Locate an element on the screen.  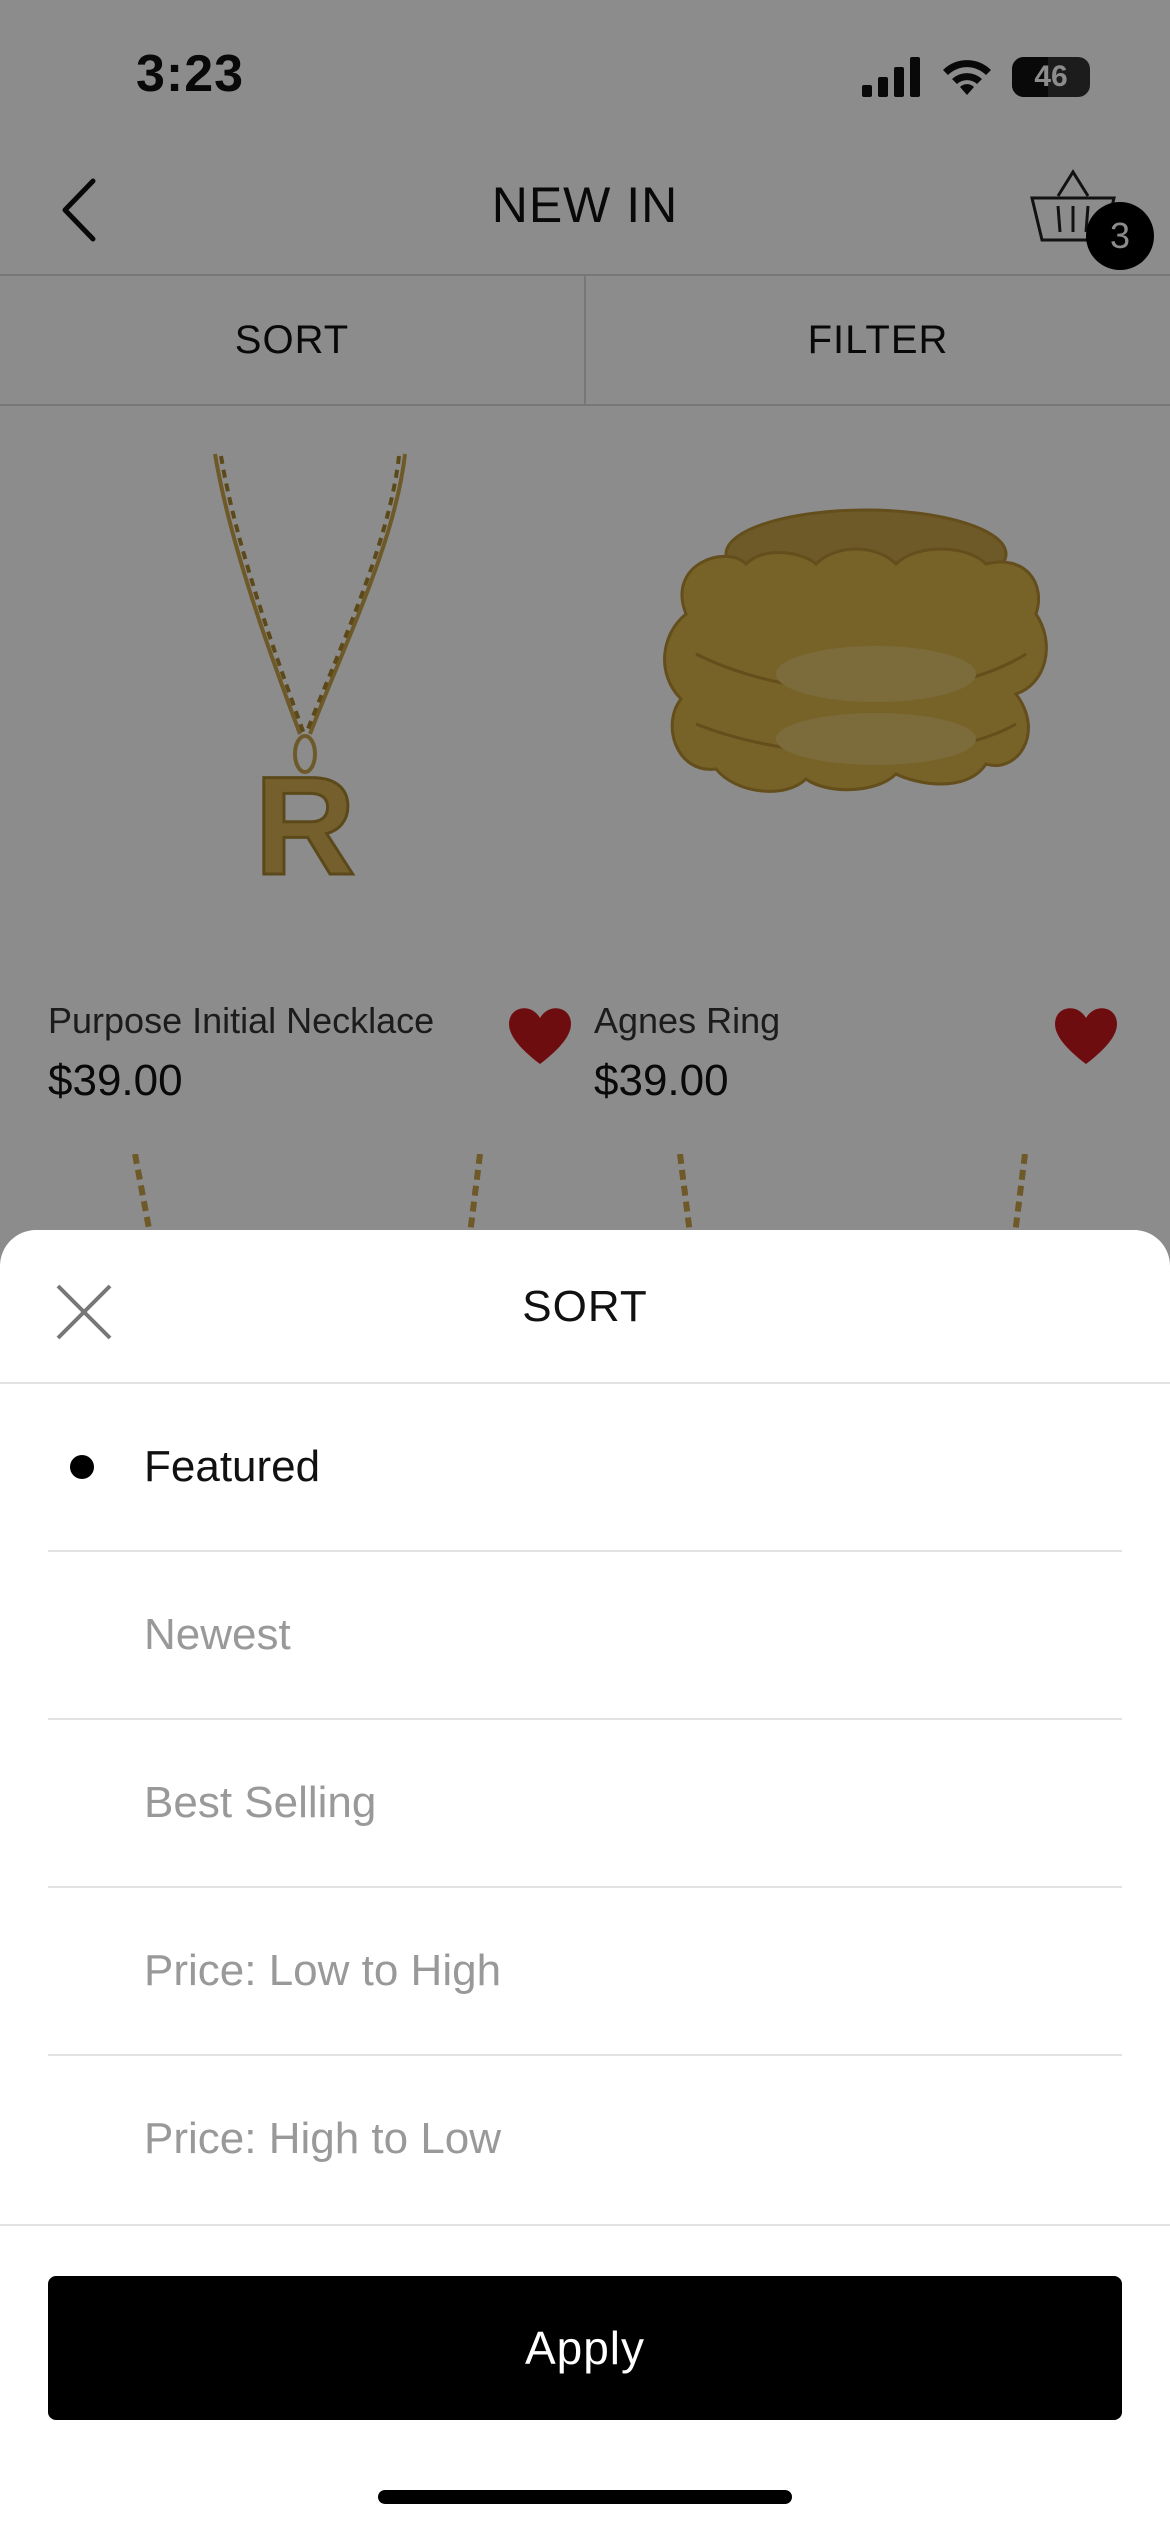
sort-option-label: Newest is located at coordinates (217, 1634).